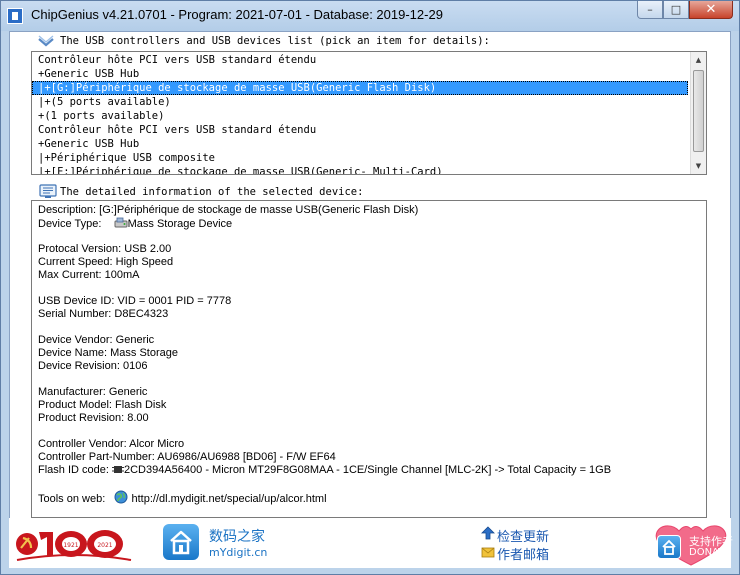 This screenshot has width=740, height=575. Describe the element at coordinates (488, 552) in the screenshot. I see `email-envelope-icon` at that location.